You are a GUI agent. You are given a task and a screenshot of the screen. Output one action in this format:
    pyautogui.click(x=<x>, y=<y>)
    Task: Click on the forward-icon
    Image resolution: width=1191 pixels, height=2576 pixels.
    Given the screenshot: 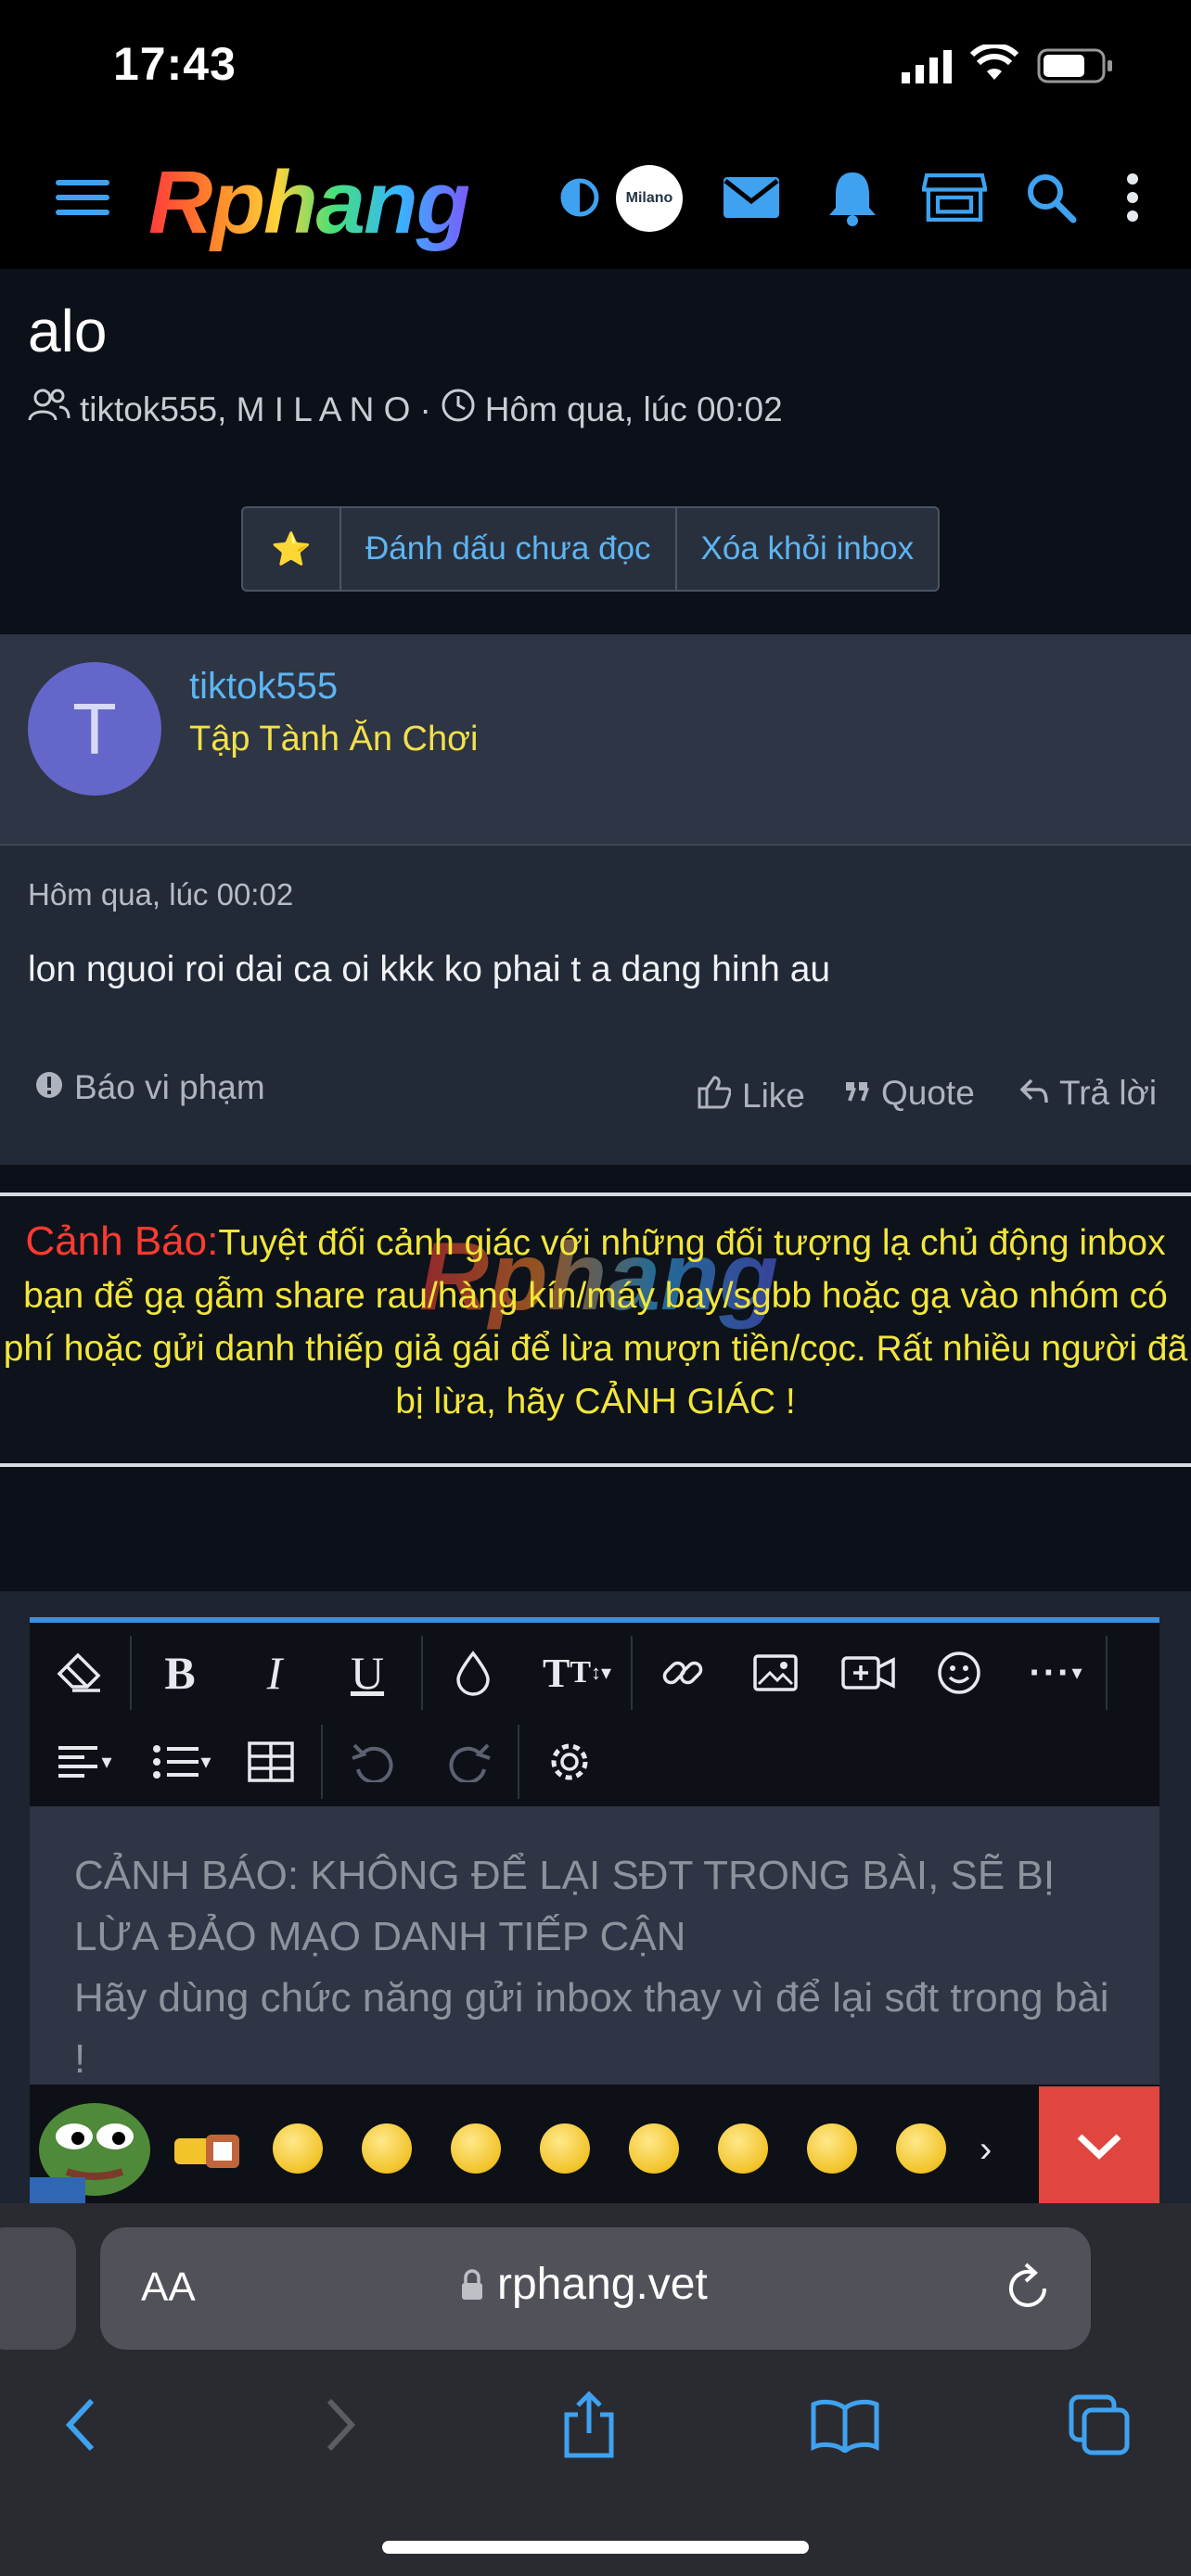 What is the action you would take?
    pyautogui.click(x=340, y=2425)
    